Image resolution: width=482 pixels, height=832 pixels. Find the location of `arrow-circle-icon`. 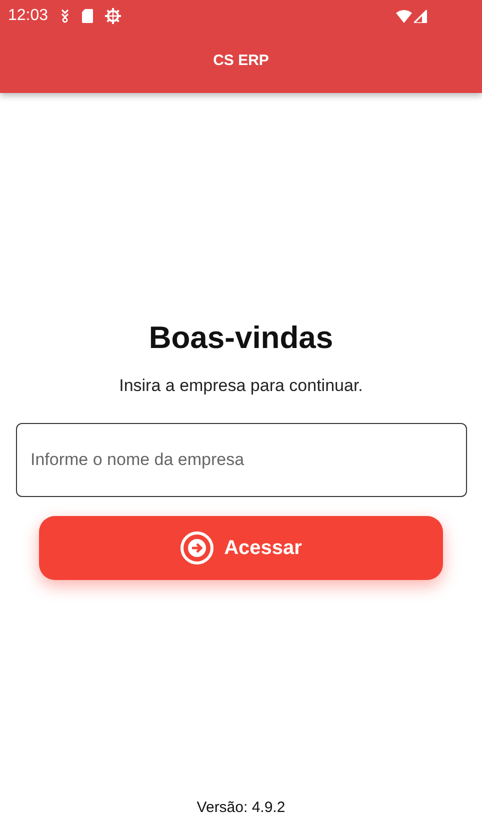

arrow-circle-icon is located at coordinates (197, 548).